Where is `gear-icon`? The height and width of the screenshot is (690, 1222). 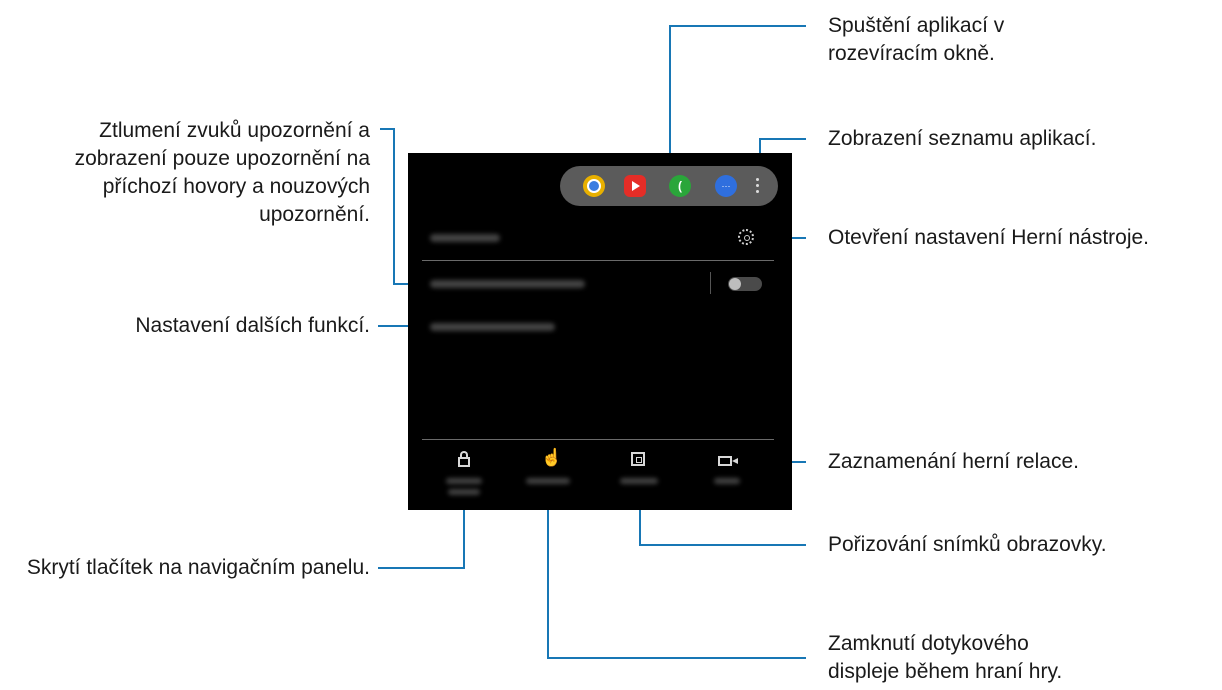
gear-icon is located at coordinates (746, 237).